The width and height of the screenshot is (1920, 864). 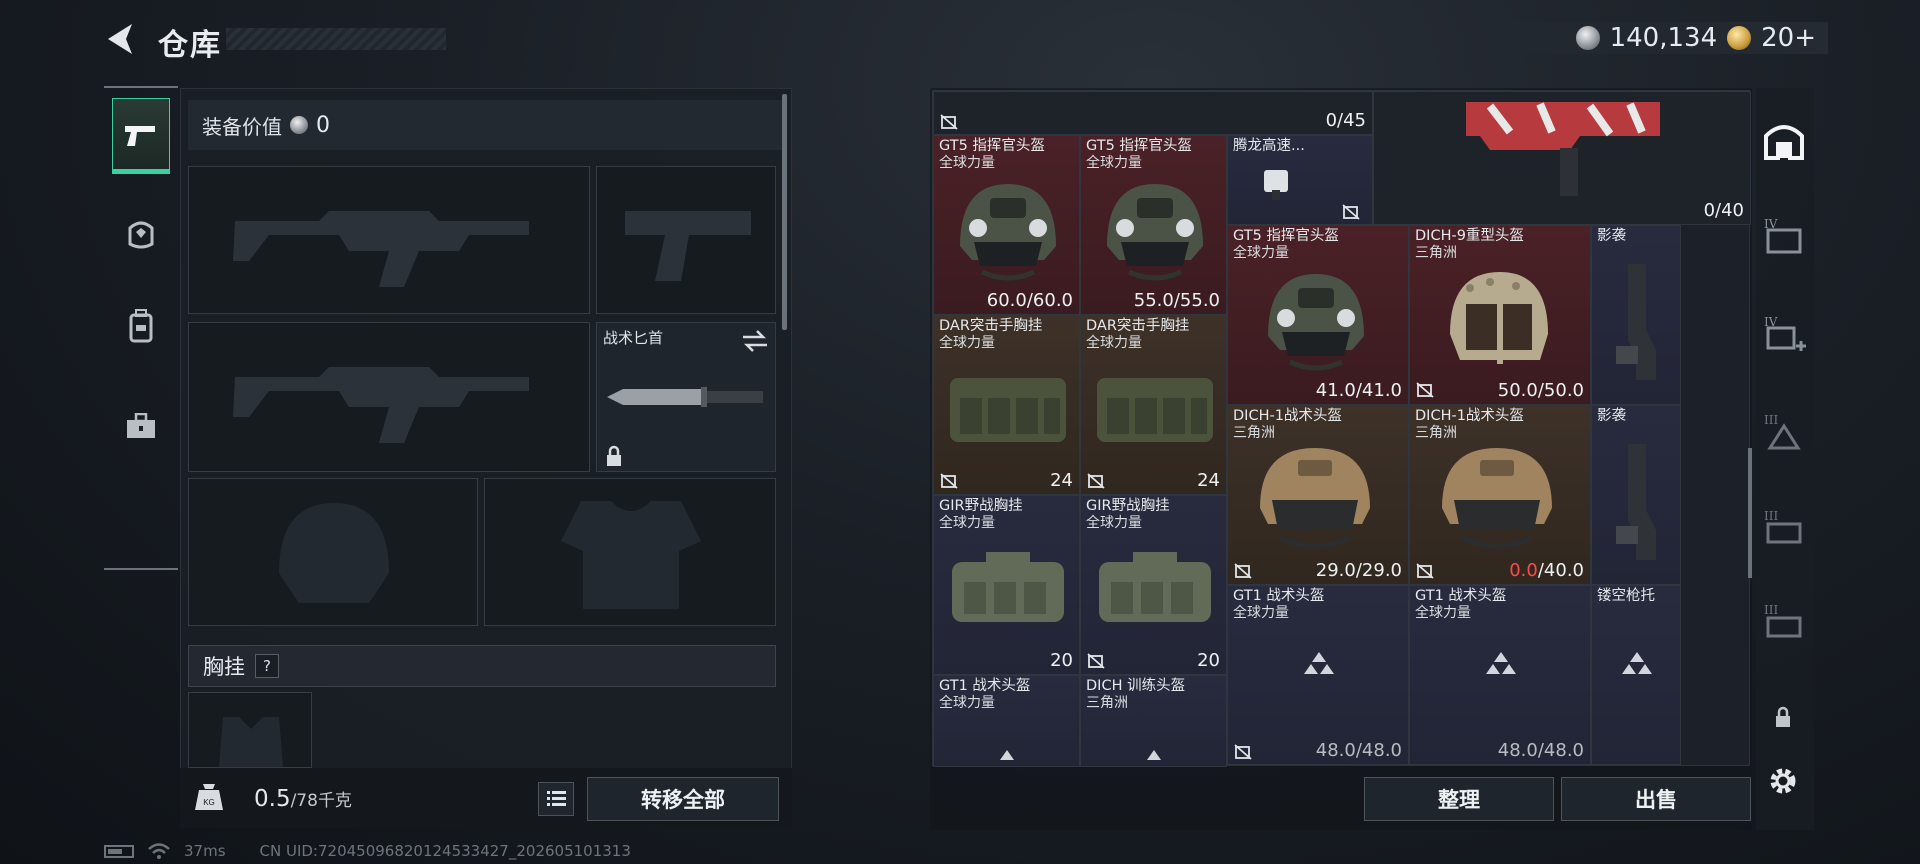 What do you see at coordinates (1636, 502) in the screenshot?
I see `stock-attachment-icon` at bounding box center [1636, 502].